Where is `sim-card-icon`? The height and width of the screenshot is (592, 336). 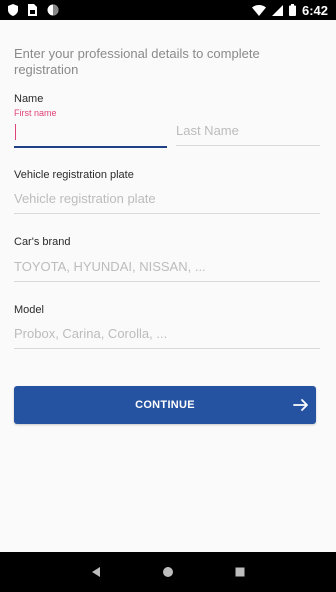
sim-card-icon is located at coordinates (32, 10).